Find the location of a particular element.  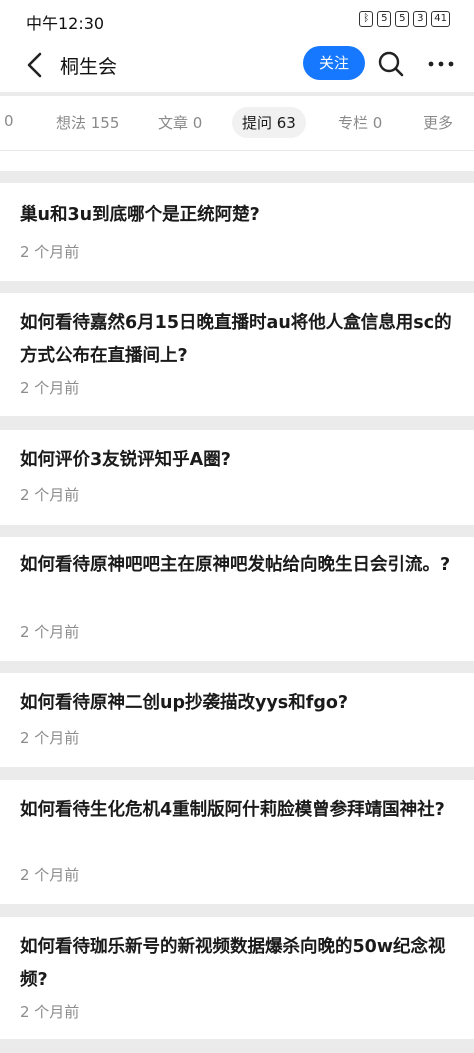

question-title: 如何评价3友锐评知乎A圈? is located at coordinates (238, 460).